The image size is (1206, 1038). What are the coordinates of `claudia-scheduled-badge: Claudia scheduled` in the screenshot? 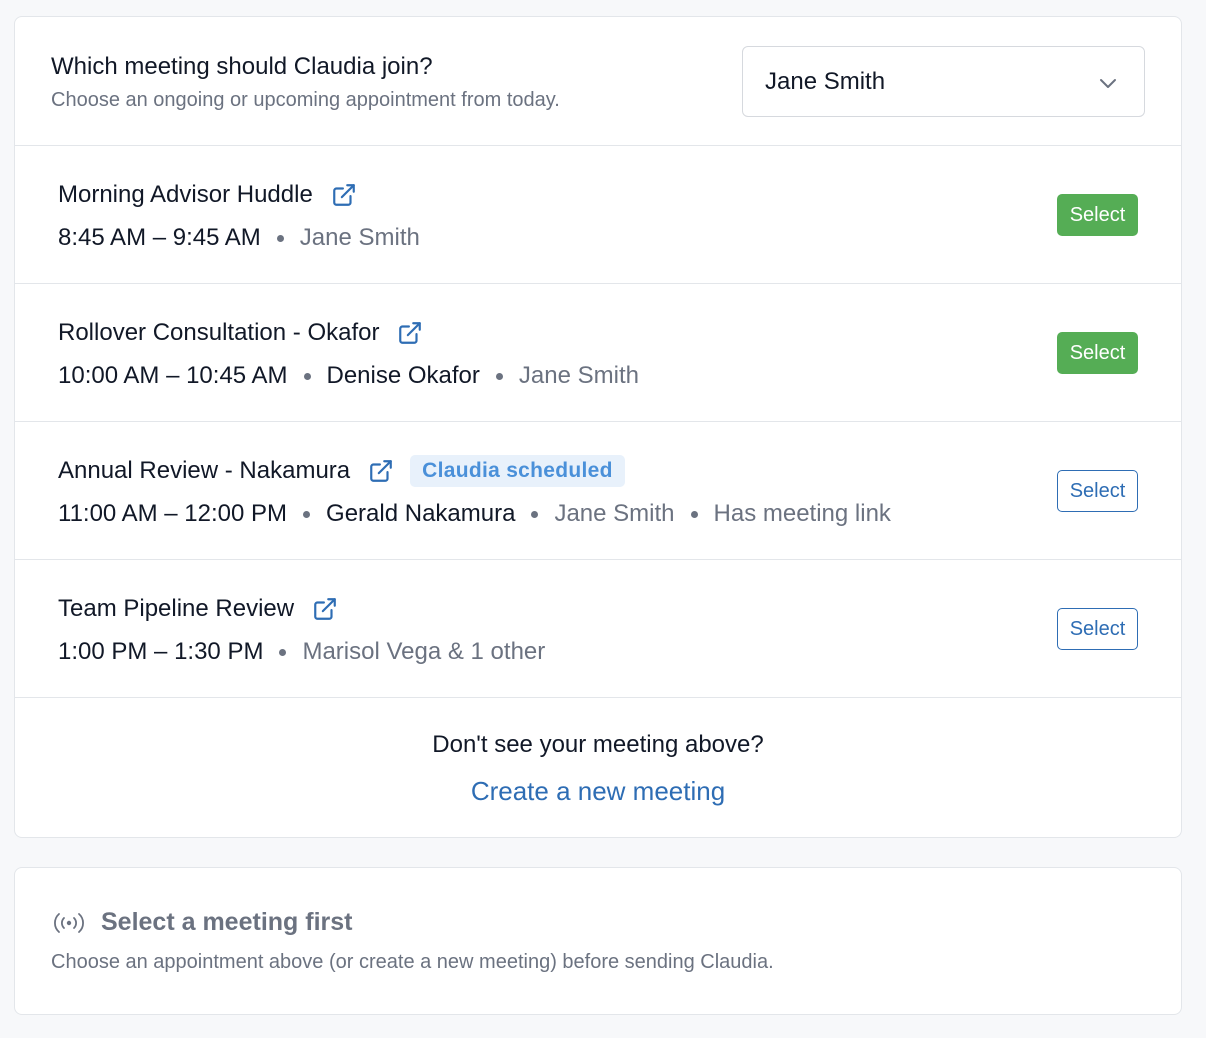 It's located at (517, 471).